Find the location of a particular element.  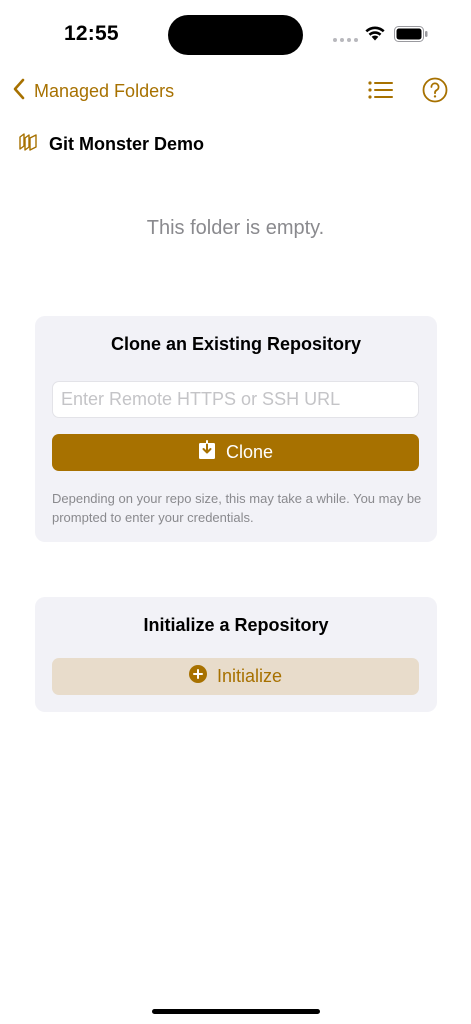

question-mark-circle-icon is located at coordinates (435, 92).